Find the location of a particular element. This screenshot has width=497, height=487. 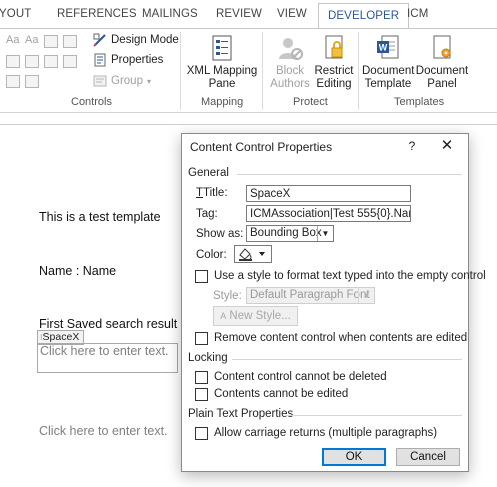

building-block-control-icon is located at coordinates (70, 41).